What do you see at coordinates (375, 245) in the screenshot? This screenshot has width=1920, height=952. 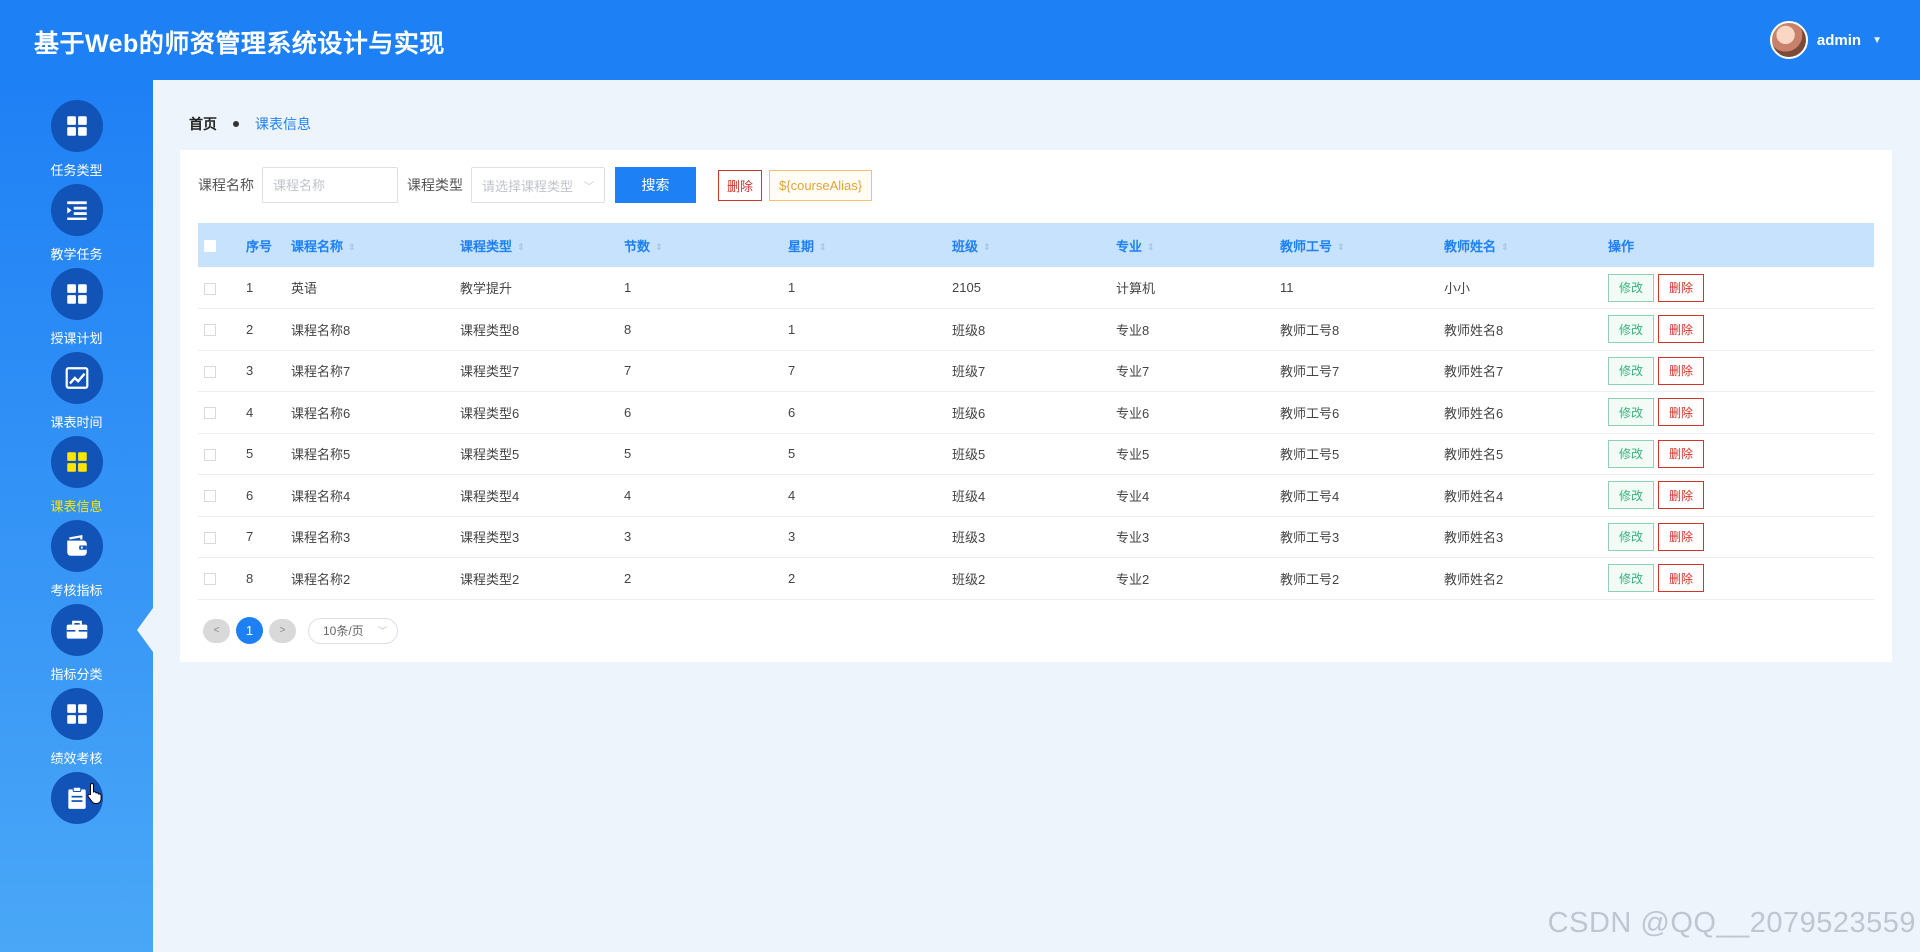 I see `column-header: 课程名称 ⇕` at bounding box center [375, 245].